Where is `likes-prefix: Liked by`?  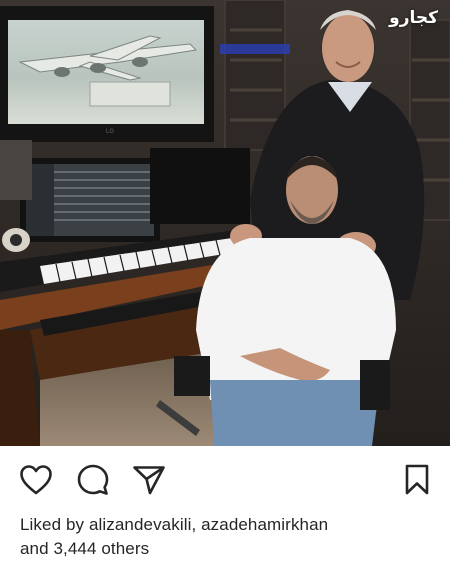 likes-prefix: Liked by is located at coordinates (52, 524).